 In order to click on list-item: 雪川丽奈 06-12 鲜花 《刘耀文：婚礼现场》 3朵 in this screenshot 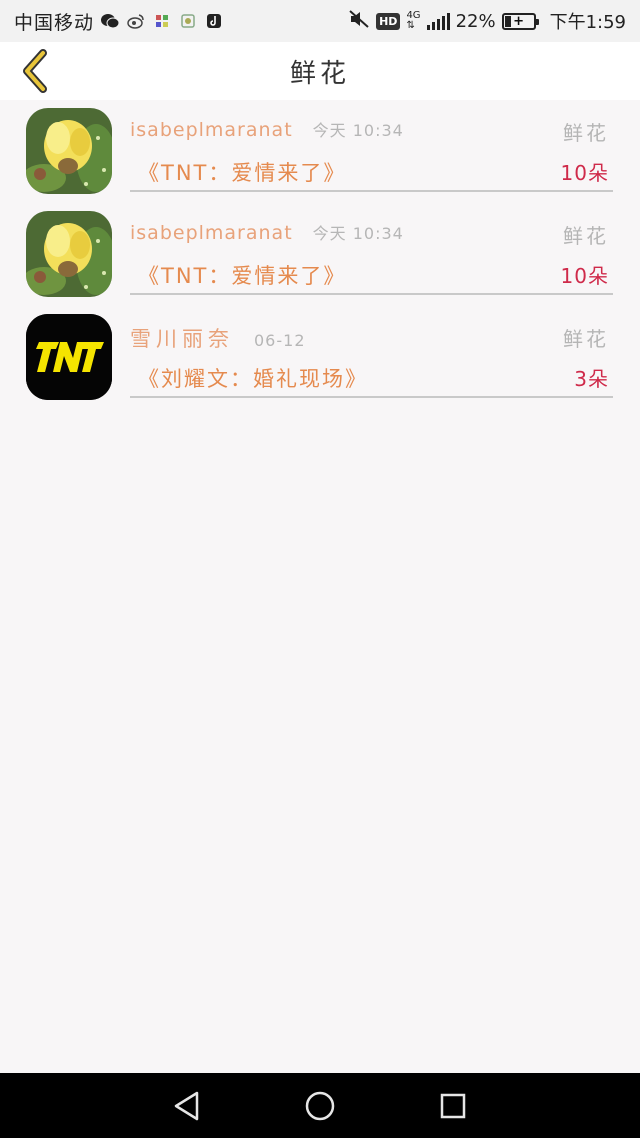, I will do `click(320, 357)`.